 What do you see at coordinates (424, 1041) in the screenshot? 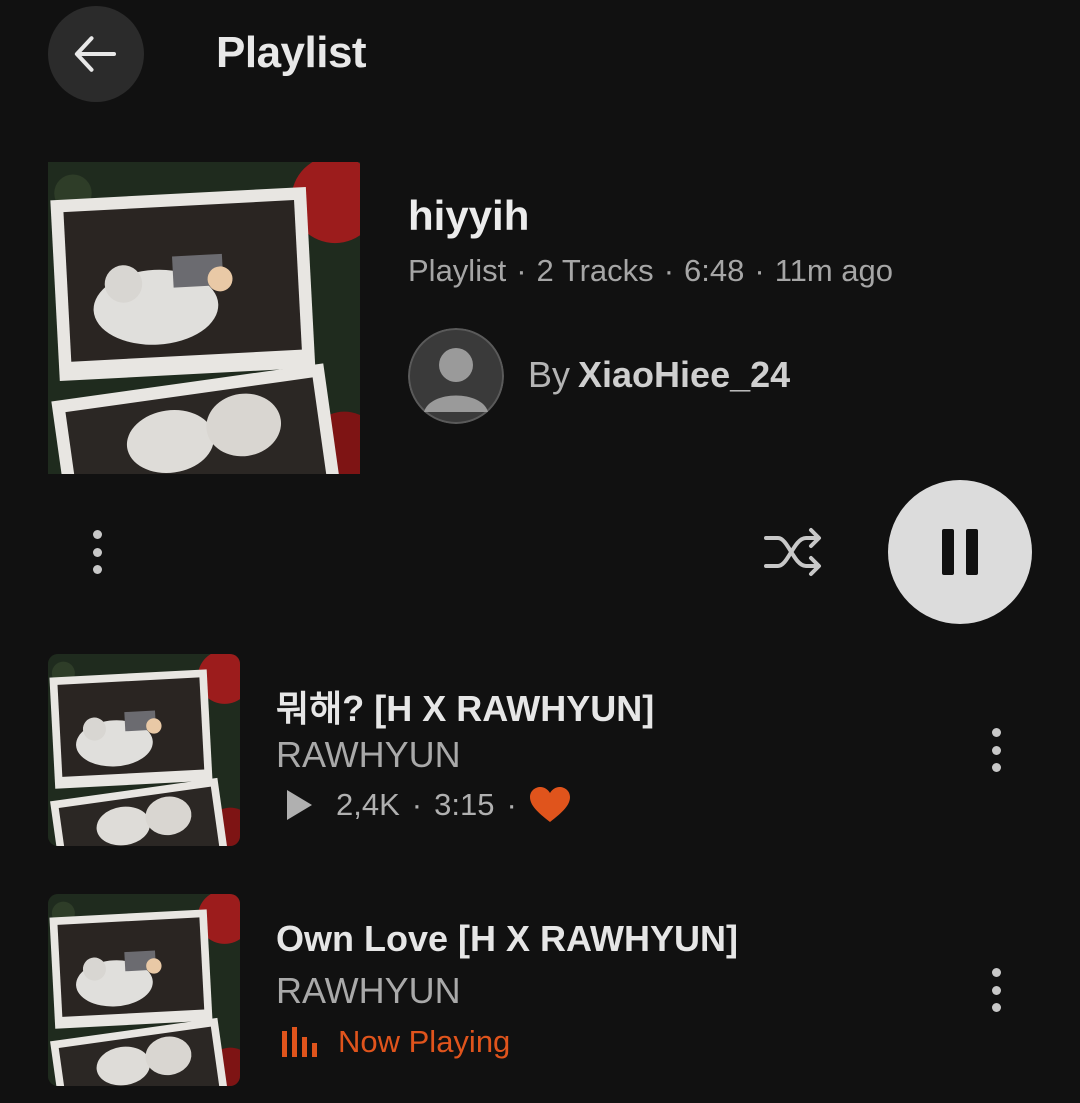
I see `now-playing-label: Now Playing` at bounding box center [424, 1041].